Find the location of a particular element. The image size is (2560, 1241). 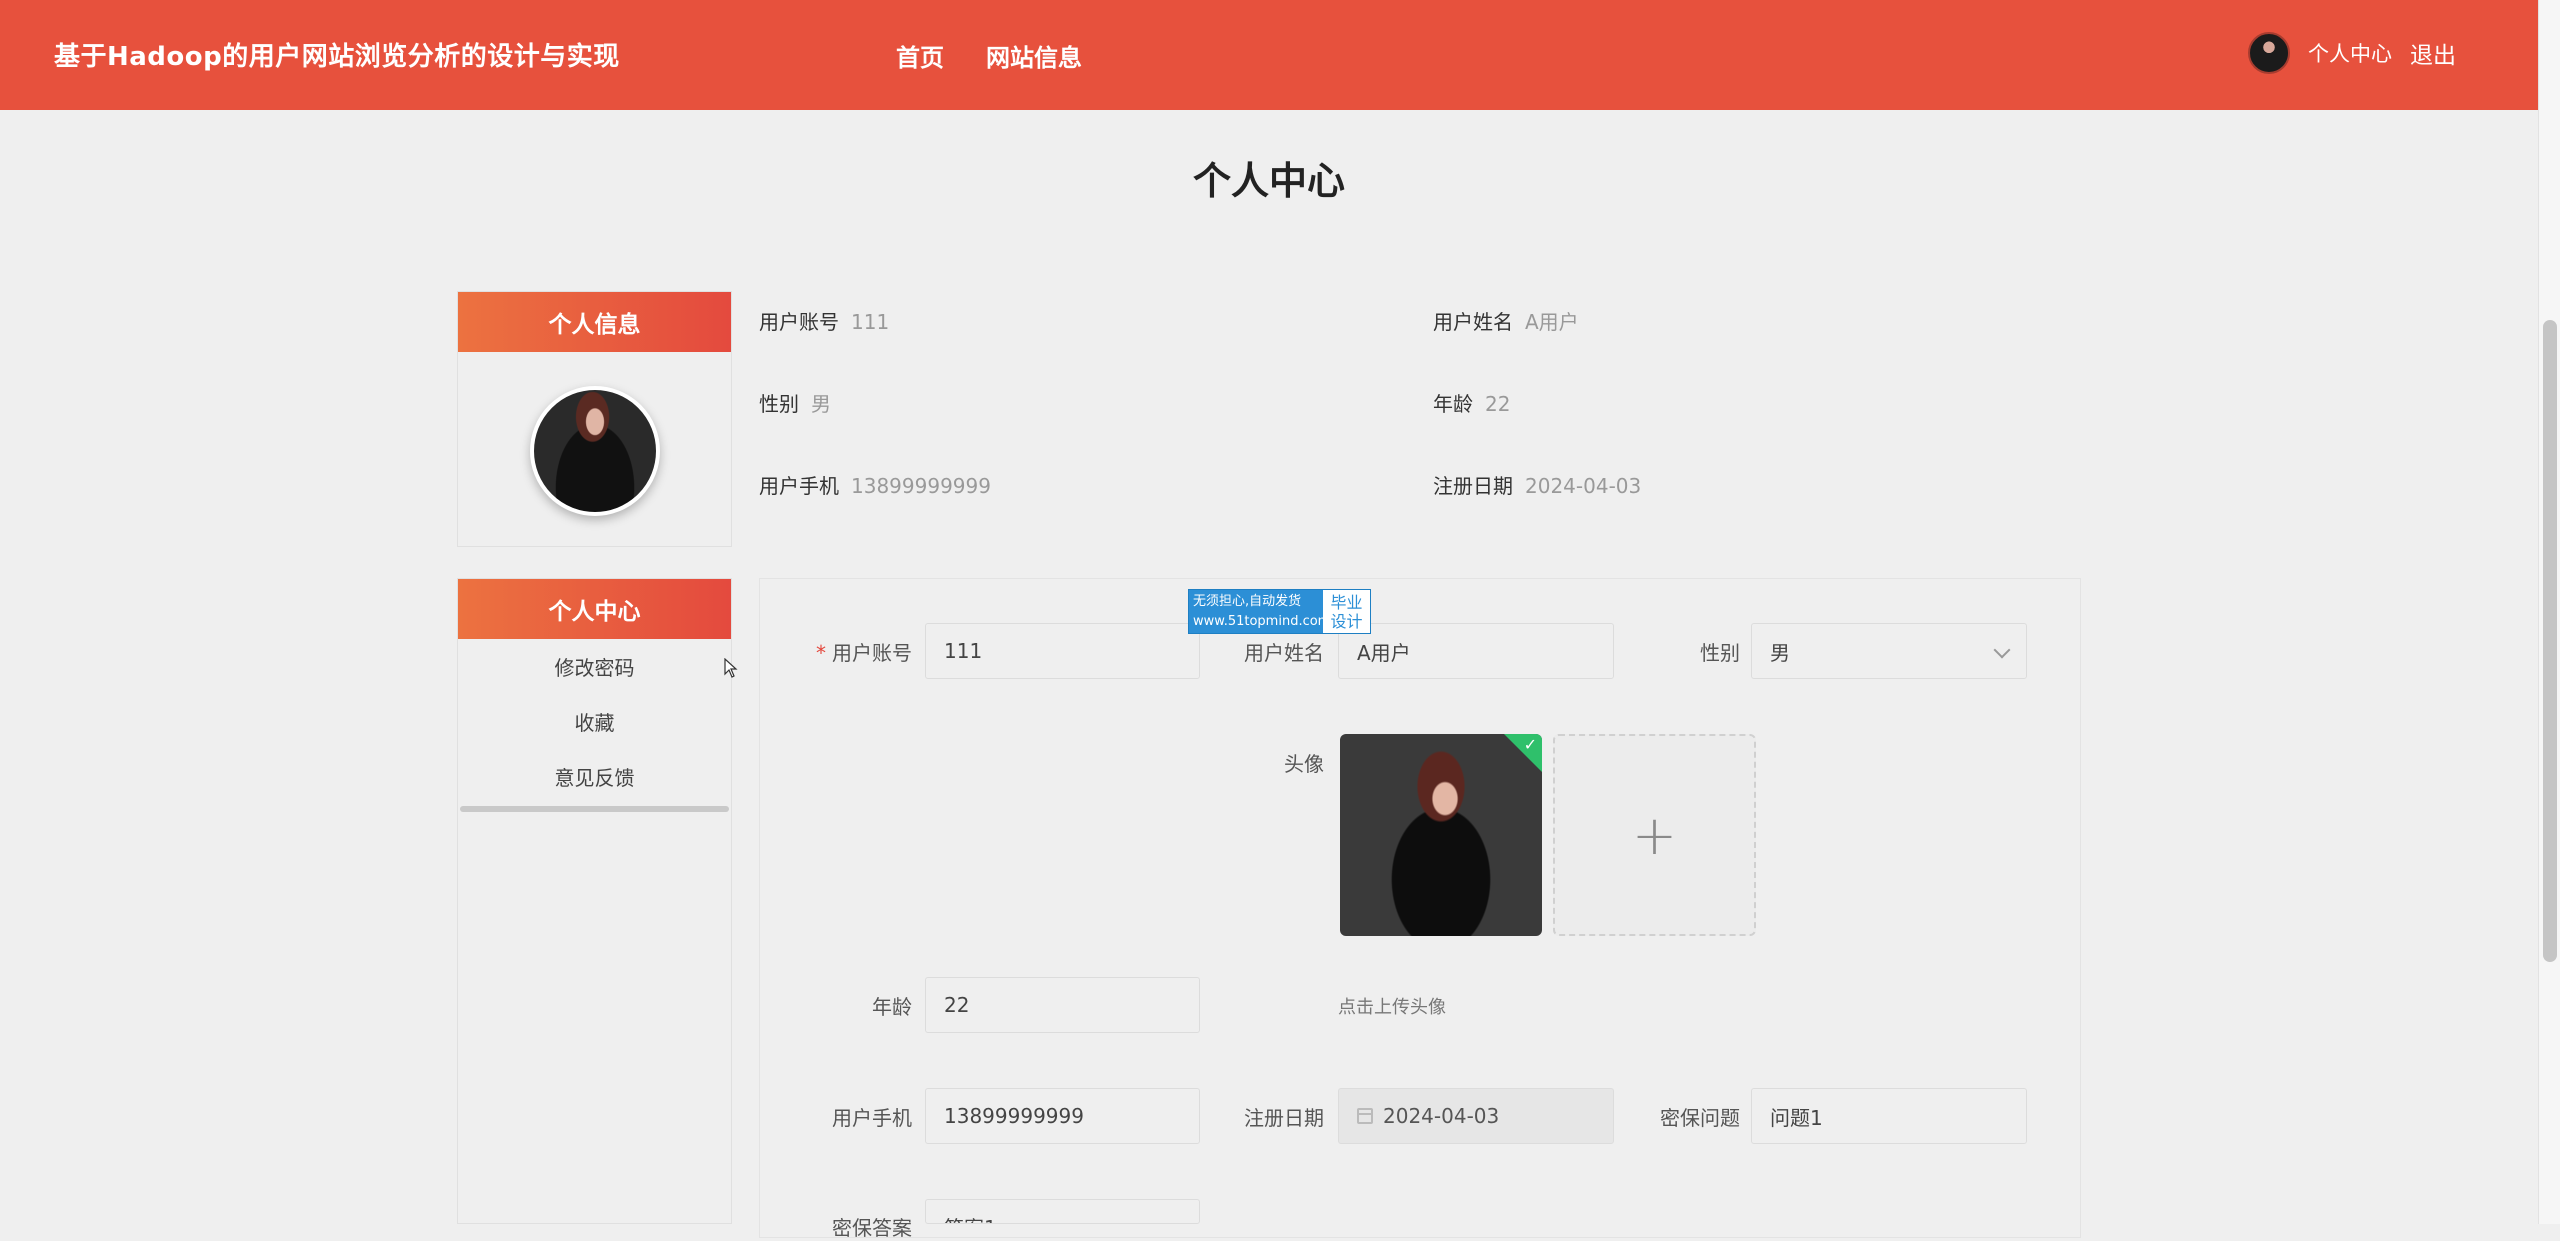

profile-info-panel: 个人信息 is located at coordinates (594, 419).